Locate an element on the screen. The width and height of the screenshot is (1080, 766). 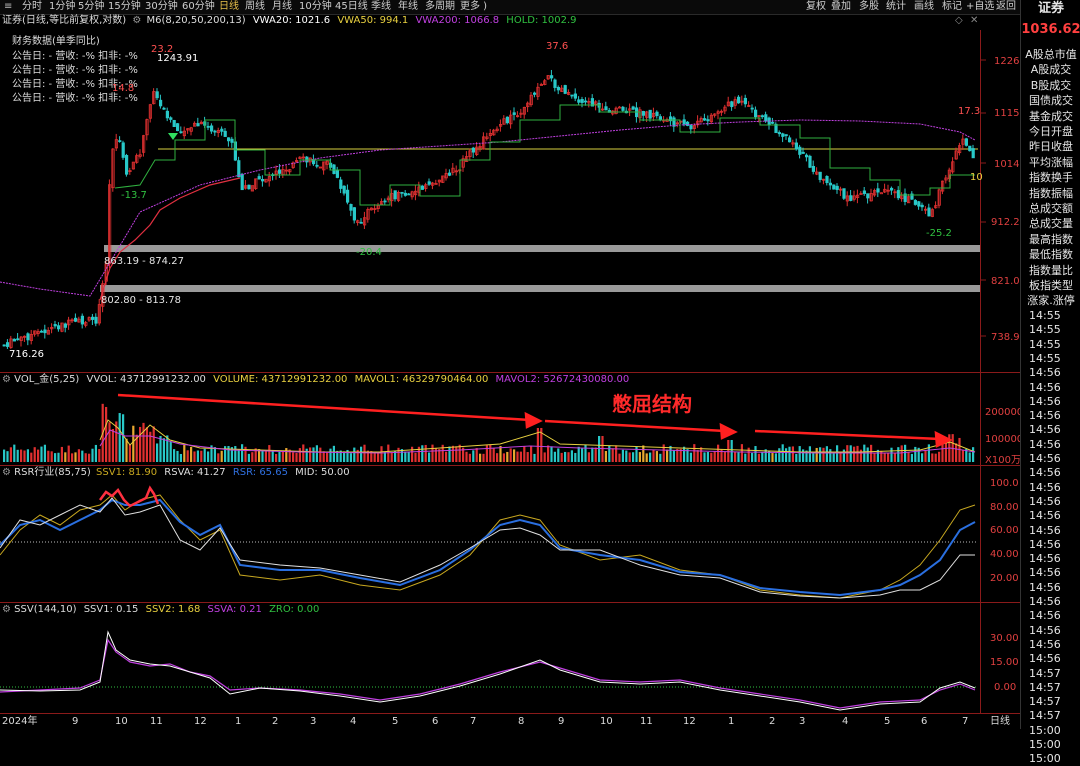
stats-menu-item: 今日开盘 is located at coordinates (1050, 132).